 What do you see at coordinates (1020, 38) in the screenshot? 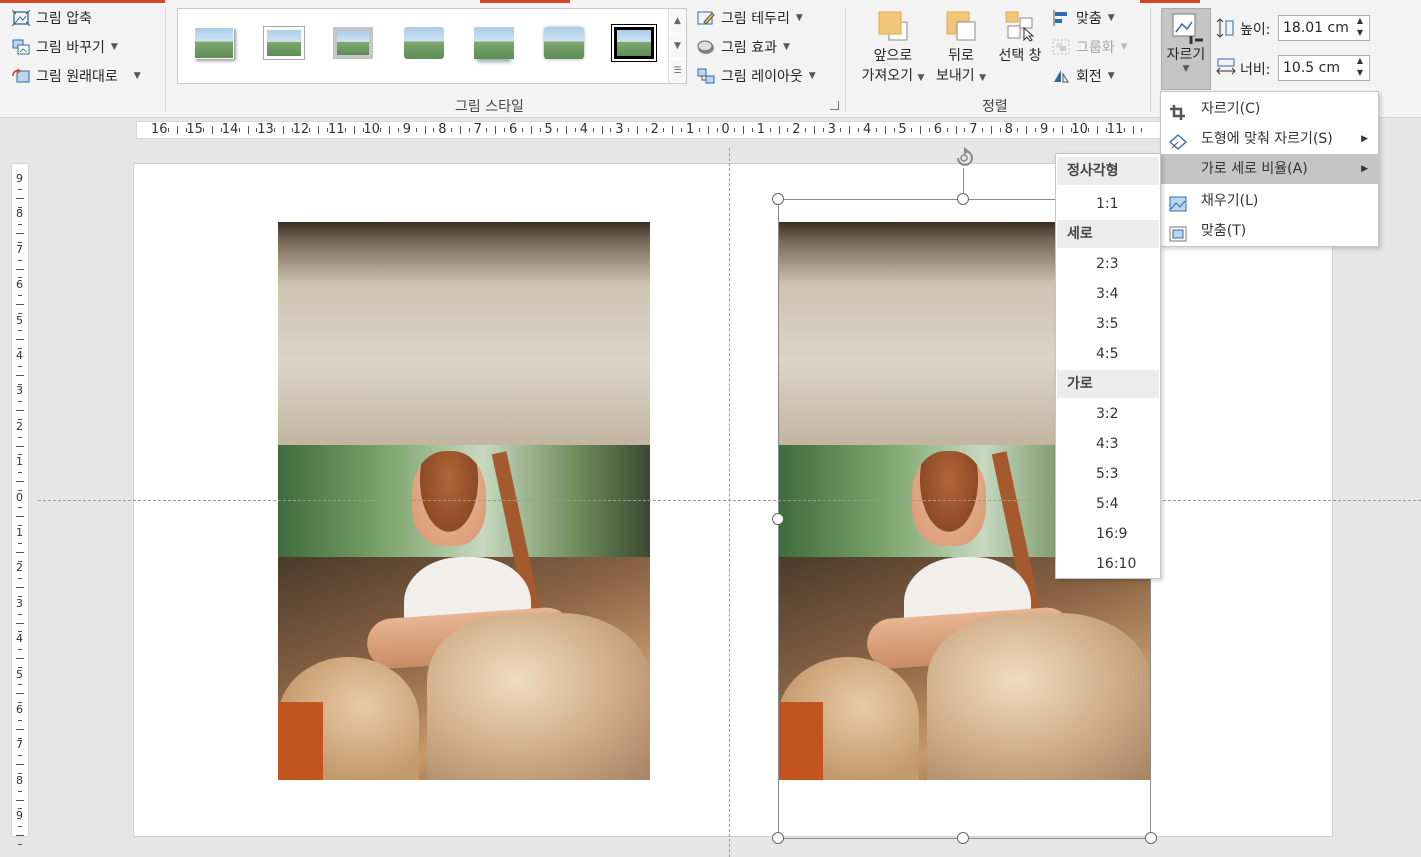
I see `selection-pane-button: 선택 창` at bounding box center [1020, 38].